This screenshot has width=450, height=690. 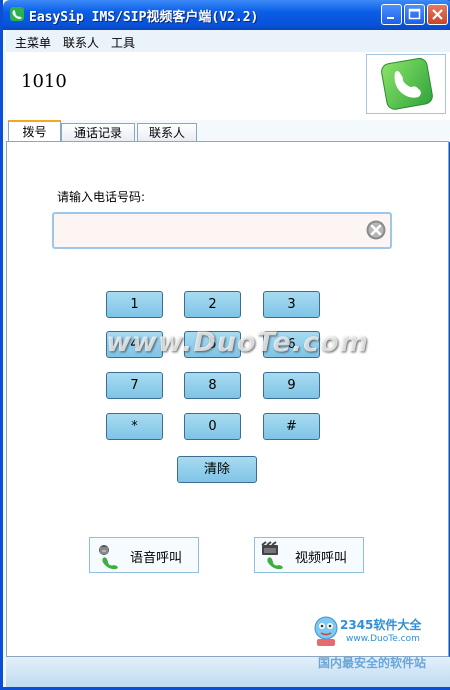 What do you see at coordinates (383, 639) in the screenshot?
I see `badge-url: www.DuoTe.com` at bounding box center [383, 639].